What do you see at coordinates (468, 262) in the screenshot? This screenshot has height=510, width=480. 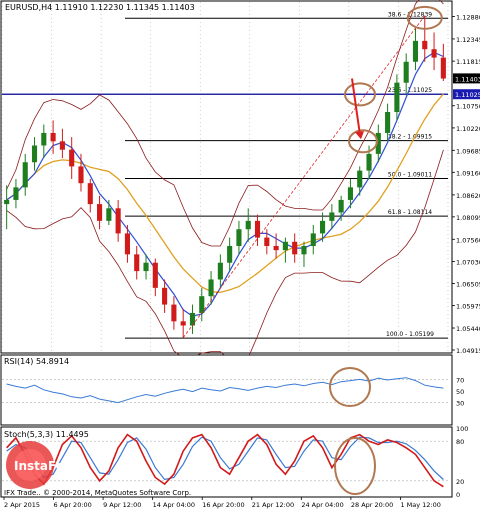 I see `y-tick-label: 1.07030` at bounding box center [468, 262].